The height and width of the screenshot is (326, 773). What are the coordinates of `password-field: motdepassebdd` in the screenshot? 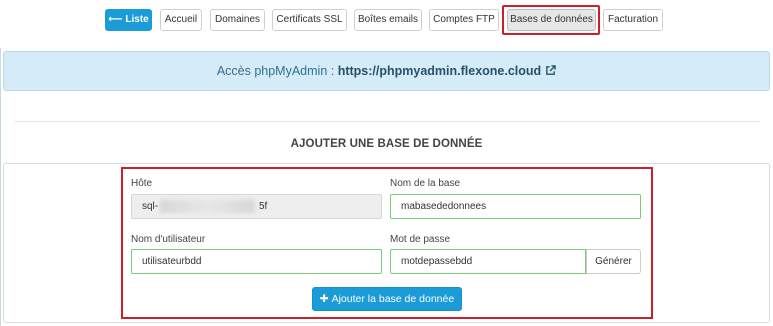 It's located at (488, 261).